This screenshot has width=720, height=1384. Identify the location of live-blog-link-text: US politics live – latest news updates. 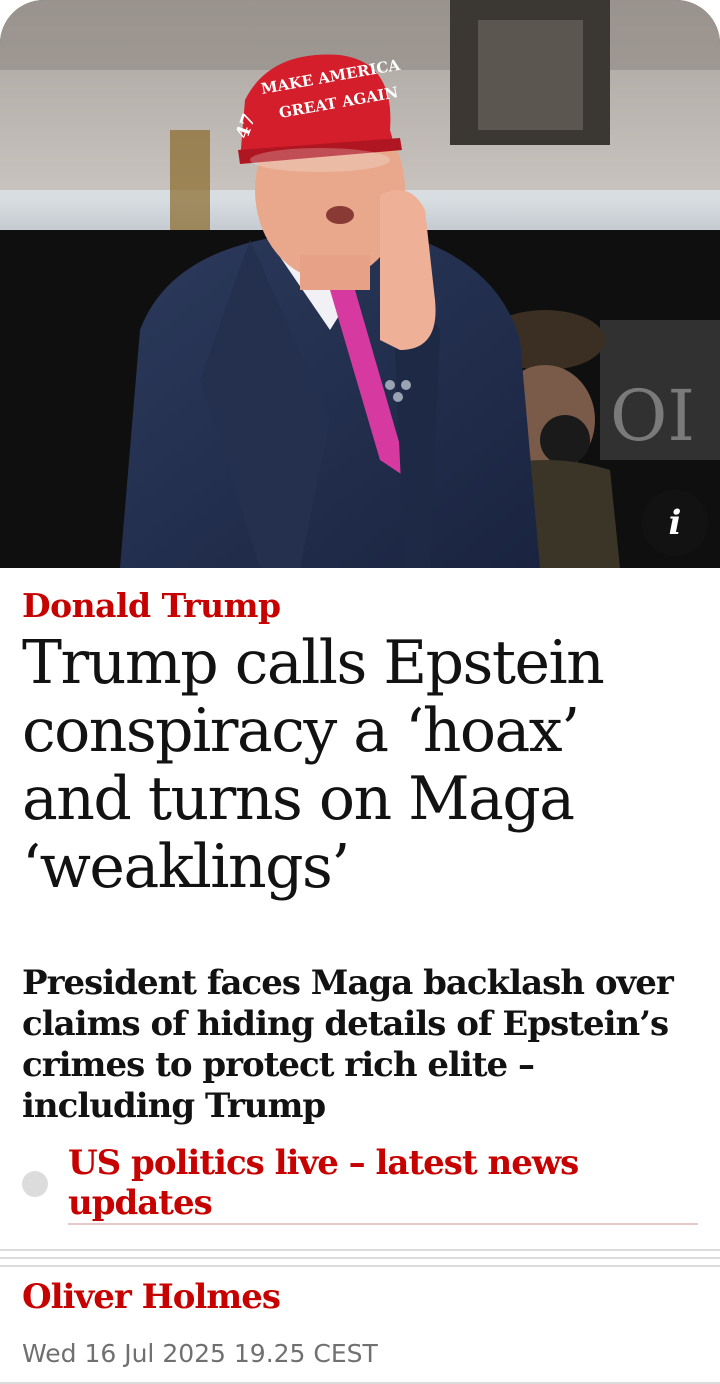
(383, 1184).